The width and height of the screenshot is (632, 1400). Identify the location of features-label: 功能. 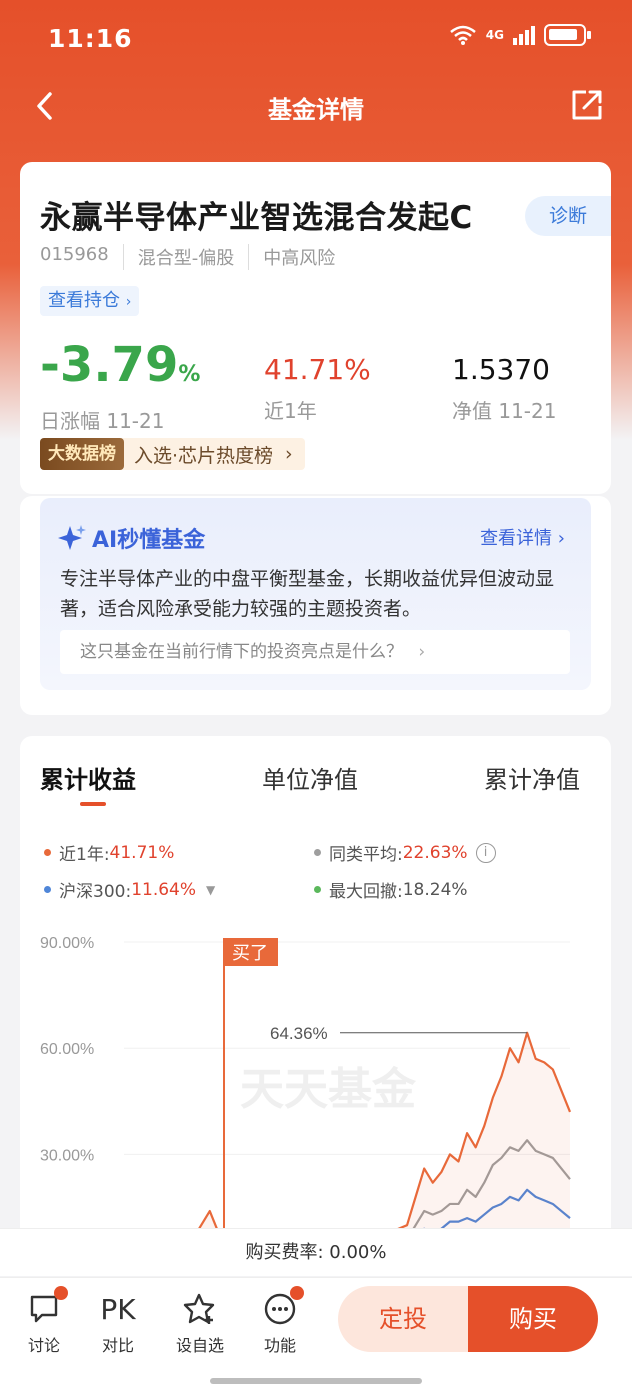
(279, 1345).